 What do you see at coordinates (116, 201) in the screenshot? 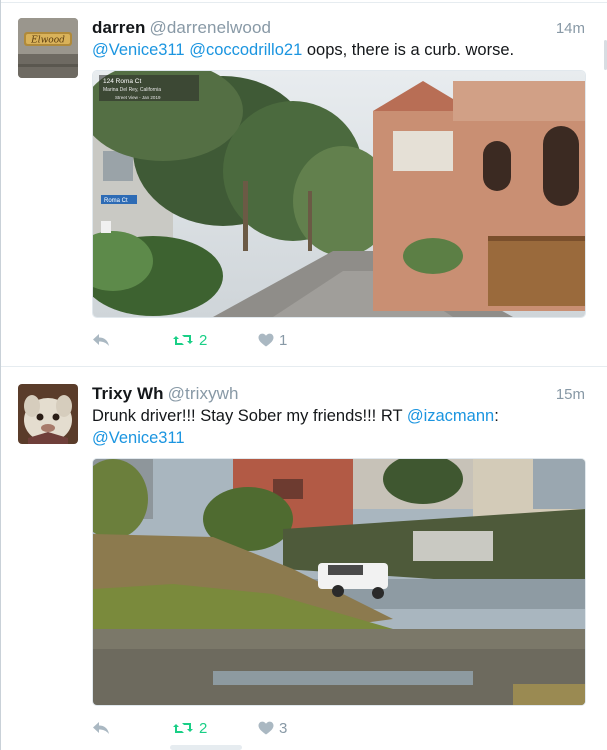
I see `street-sign-text: Roma Ct` at bounding box center [116, 201].